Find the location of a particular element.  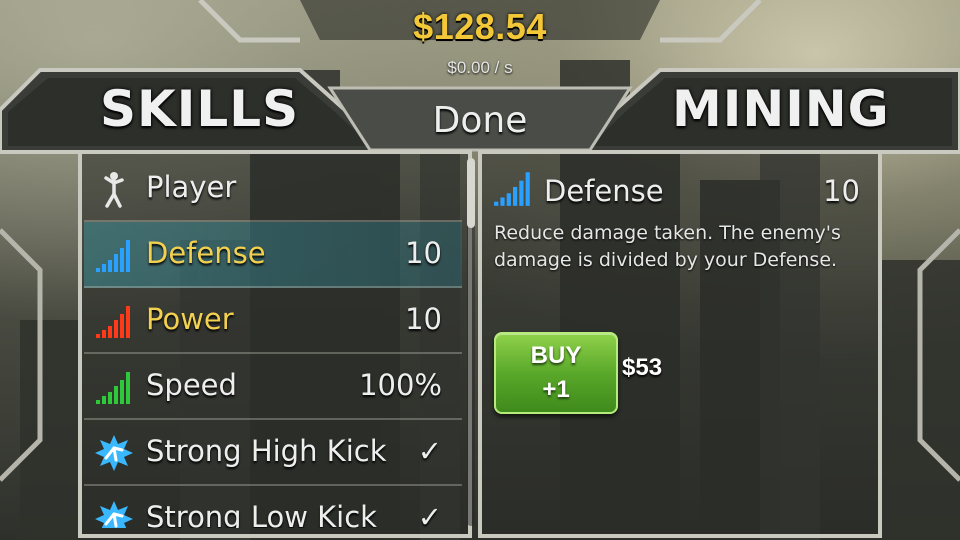

list-item-label: Speed is located at coordinates (191, 385).